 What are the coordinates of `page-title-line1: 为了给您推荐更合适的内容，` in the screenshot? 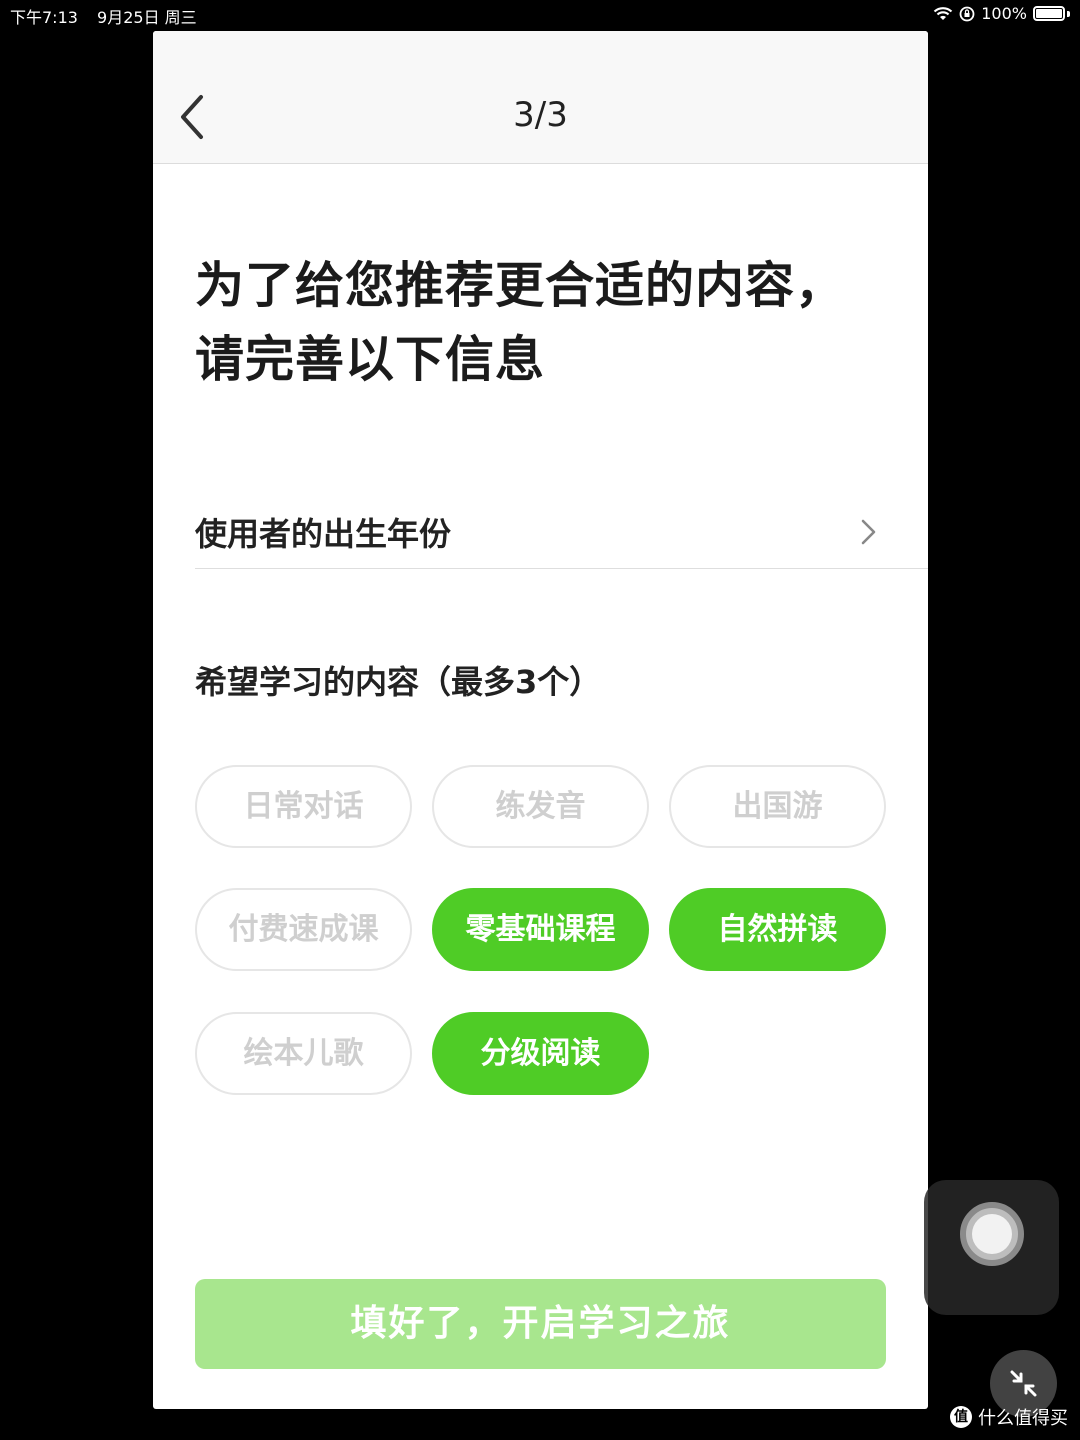 It's located at (520, 285).